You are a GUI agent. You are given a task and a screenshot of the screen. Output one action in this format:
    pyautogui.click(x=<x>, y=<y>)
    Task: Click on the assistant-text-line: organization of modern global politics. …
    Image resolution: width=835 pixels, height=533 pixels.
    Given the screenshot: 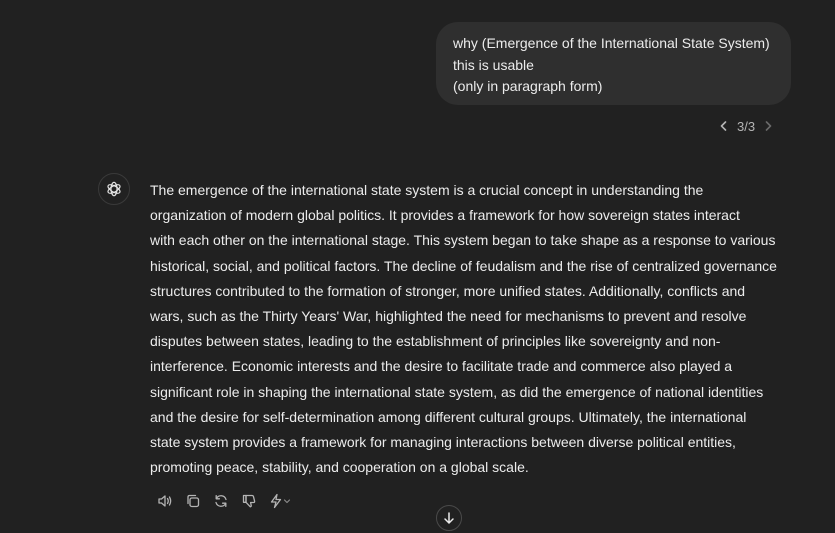 What is the action you would take?
    pyautogui.click(x=445, y=215)
    